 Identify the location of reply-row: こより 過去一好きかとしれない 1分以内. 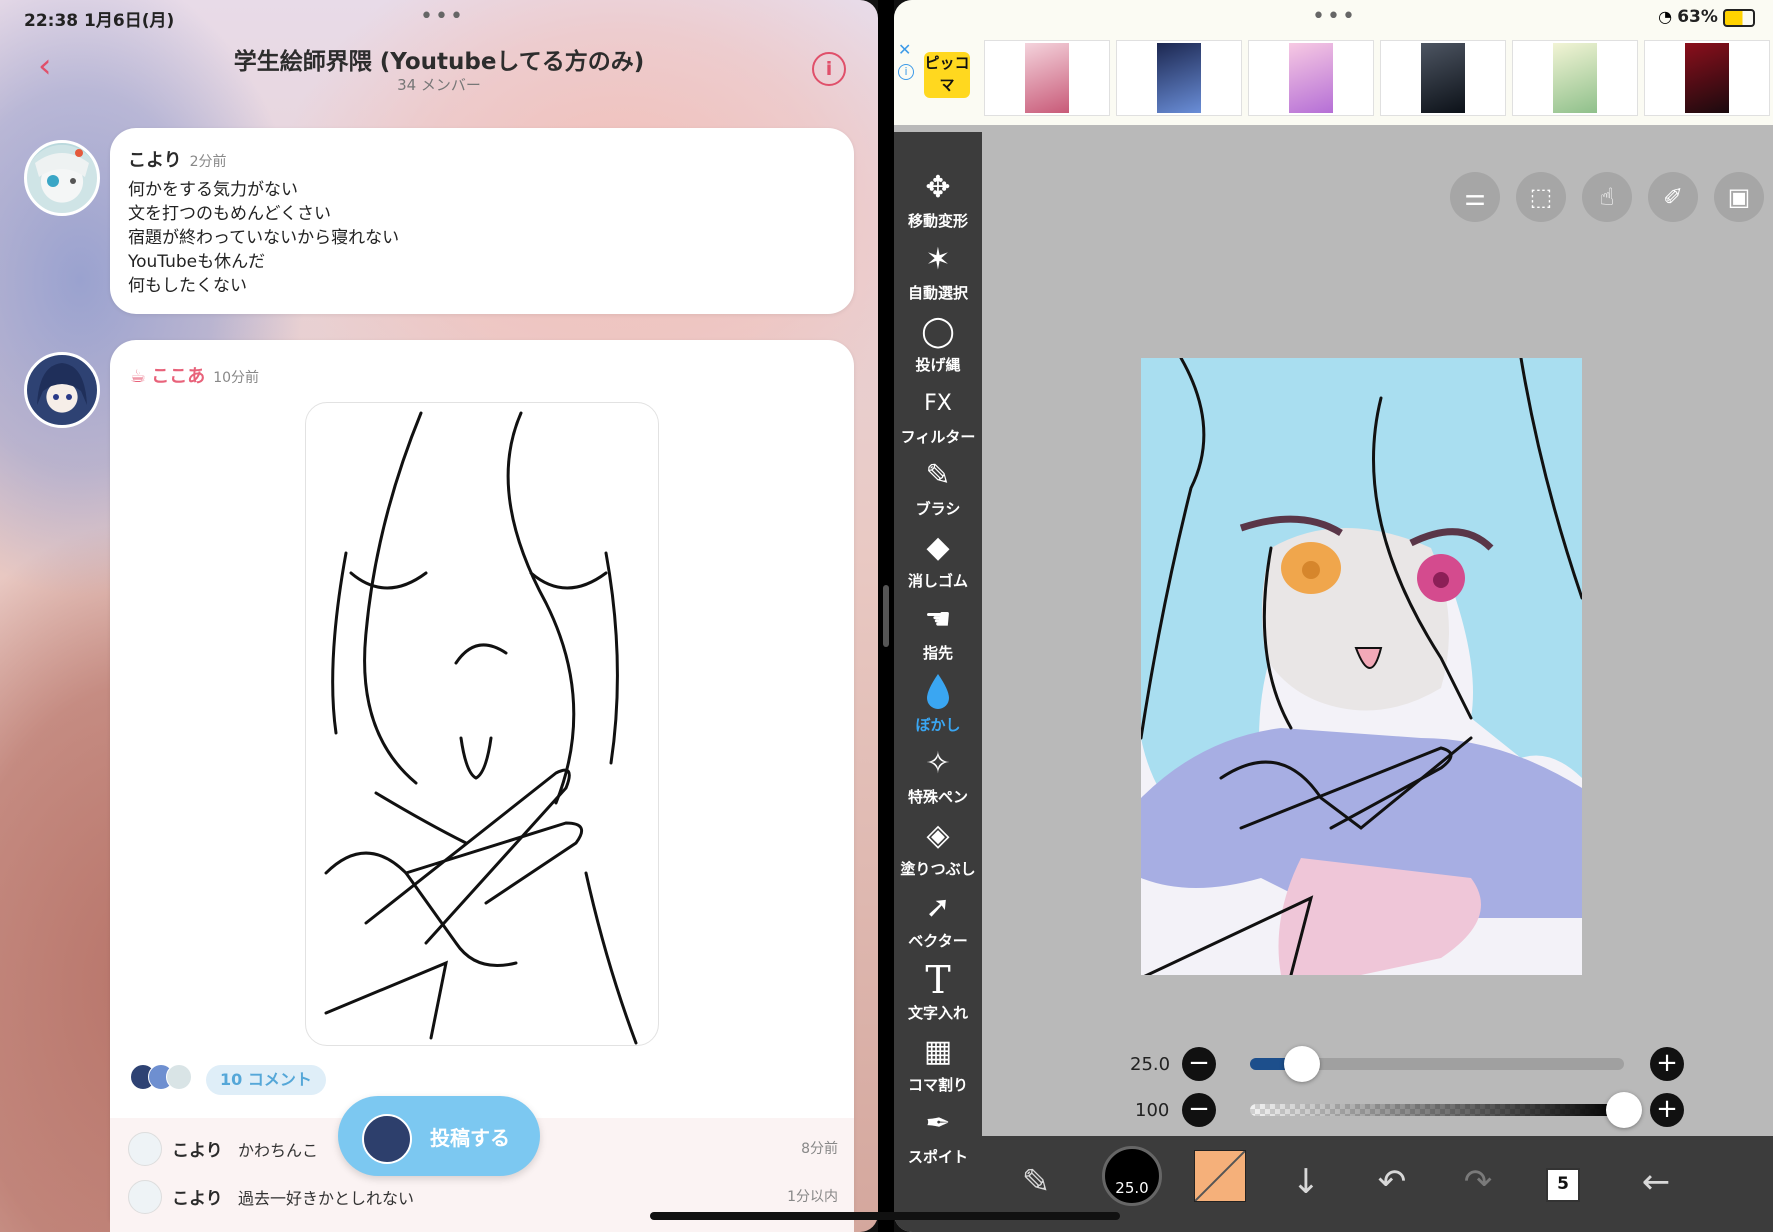
(483, 1196).